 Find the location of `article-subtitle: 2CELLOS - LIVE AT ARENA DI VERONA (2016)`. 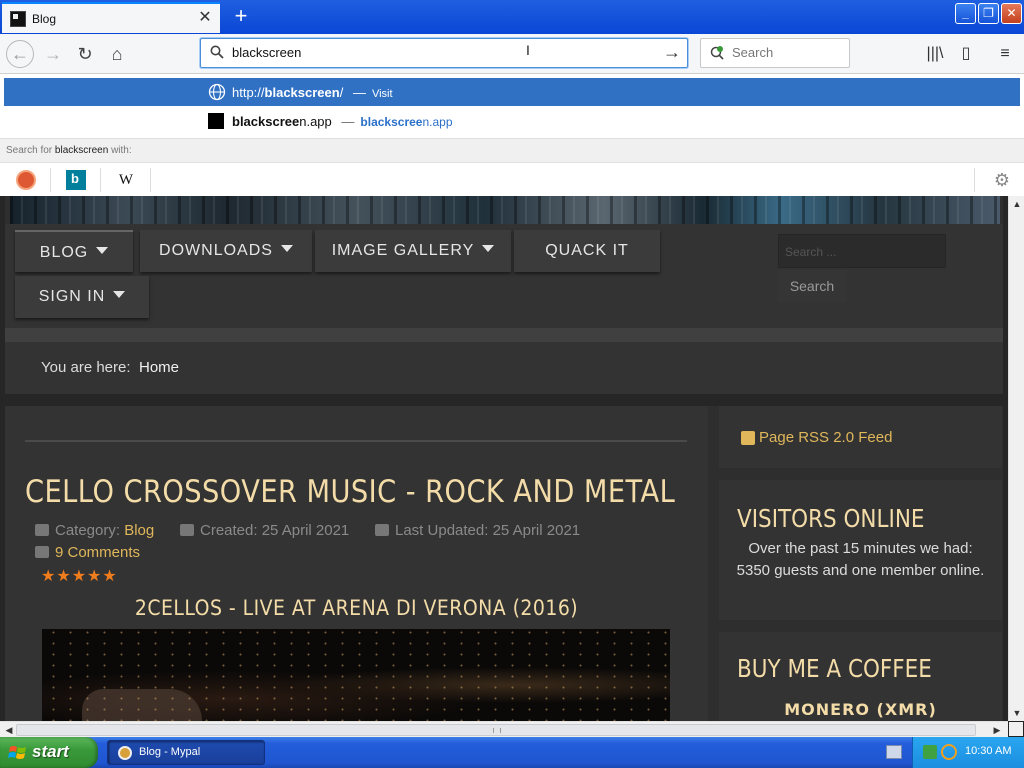

article-subtitle: 2CELLOS - LIVE AT ARENA DI VERONA (2016) is located at coordinates (356, 608).